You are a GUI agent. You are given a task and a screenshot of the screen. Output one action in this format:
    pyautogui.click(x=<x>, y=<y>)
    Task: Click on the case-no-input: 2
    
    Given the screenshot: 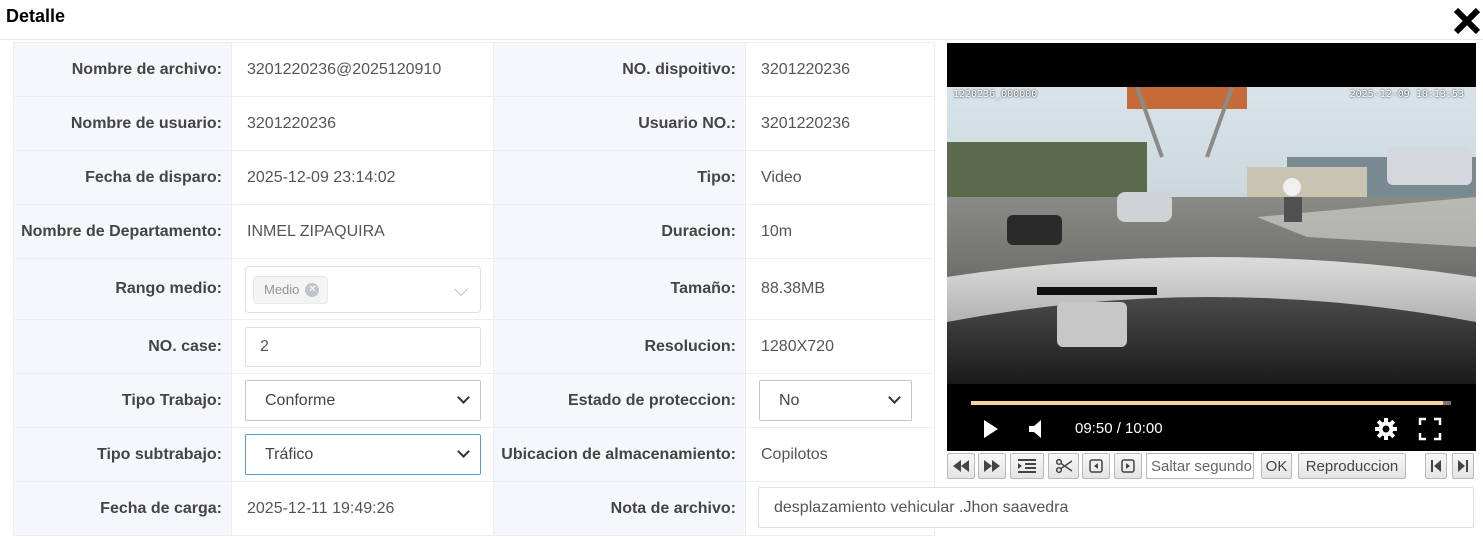 What is the action you would take?
    pyautogui.click(x=363, y=346)
    